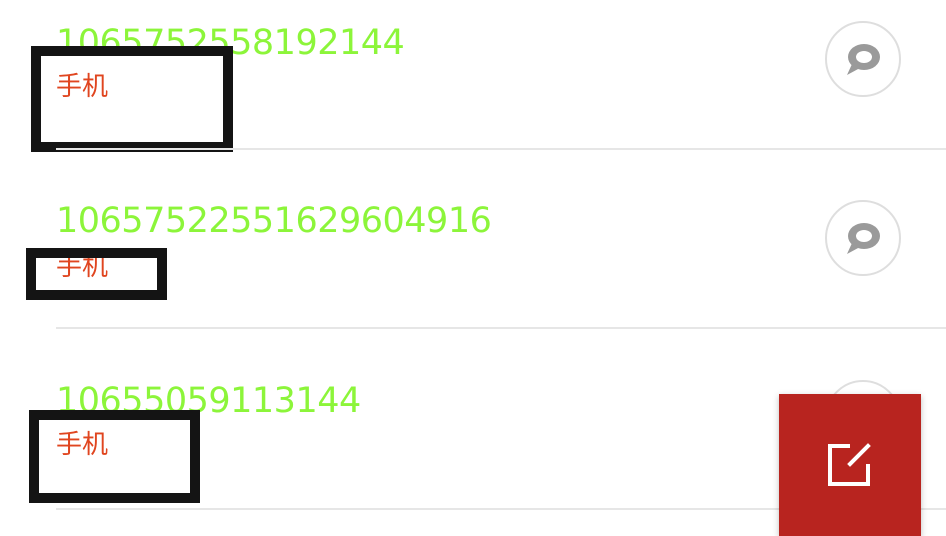 The width and height of the screenshot is (946, 536). I want to click on compose-button, so click(850, 465).